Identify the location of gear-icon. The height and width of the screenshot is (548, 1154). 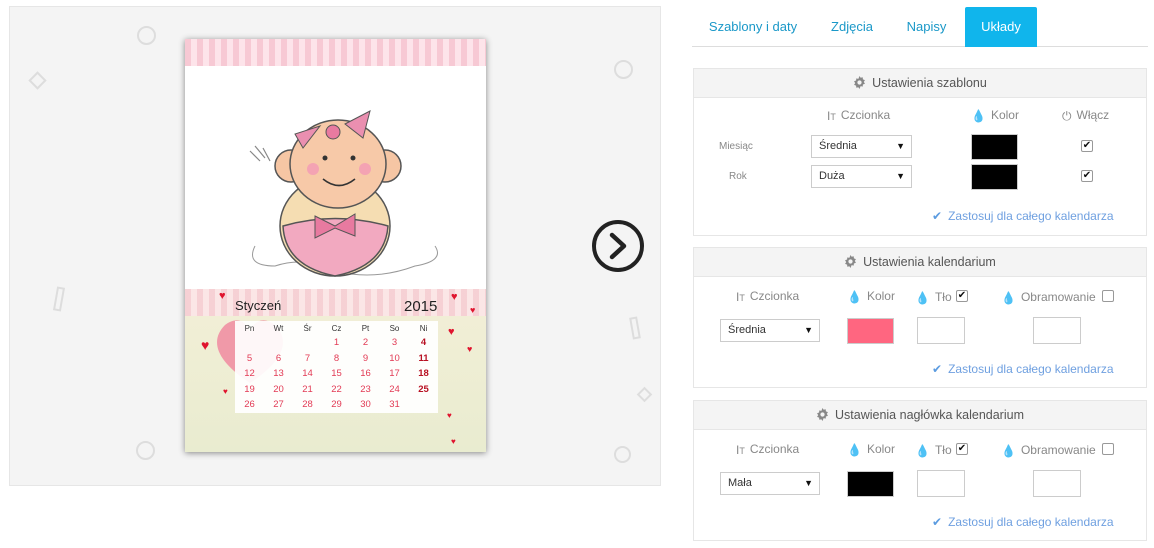
(851, 261).